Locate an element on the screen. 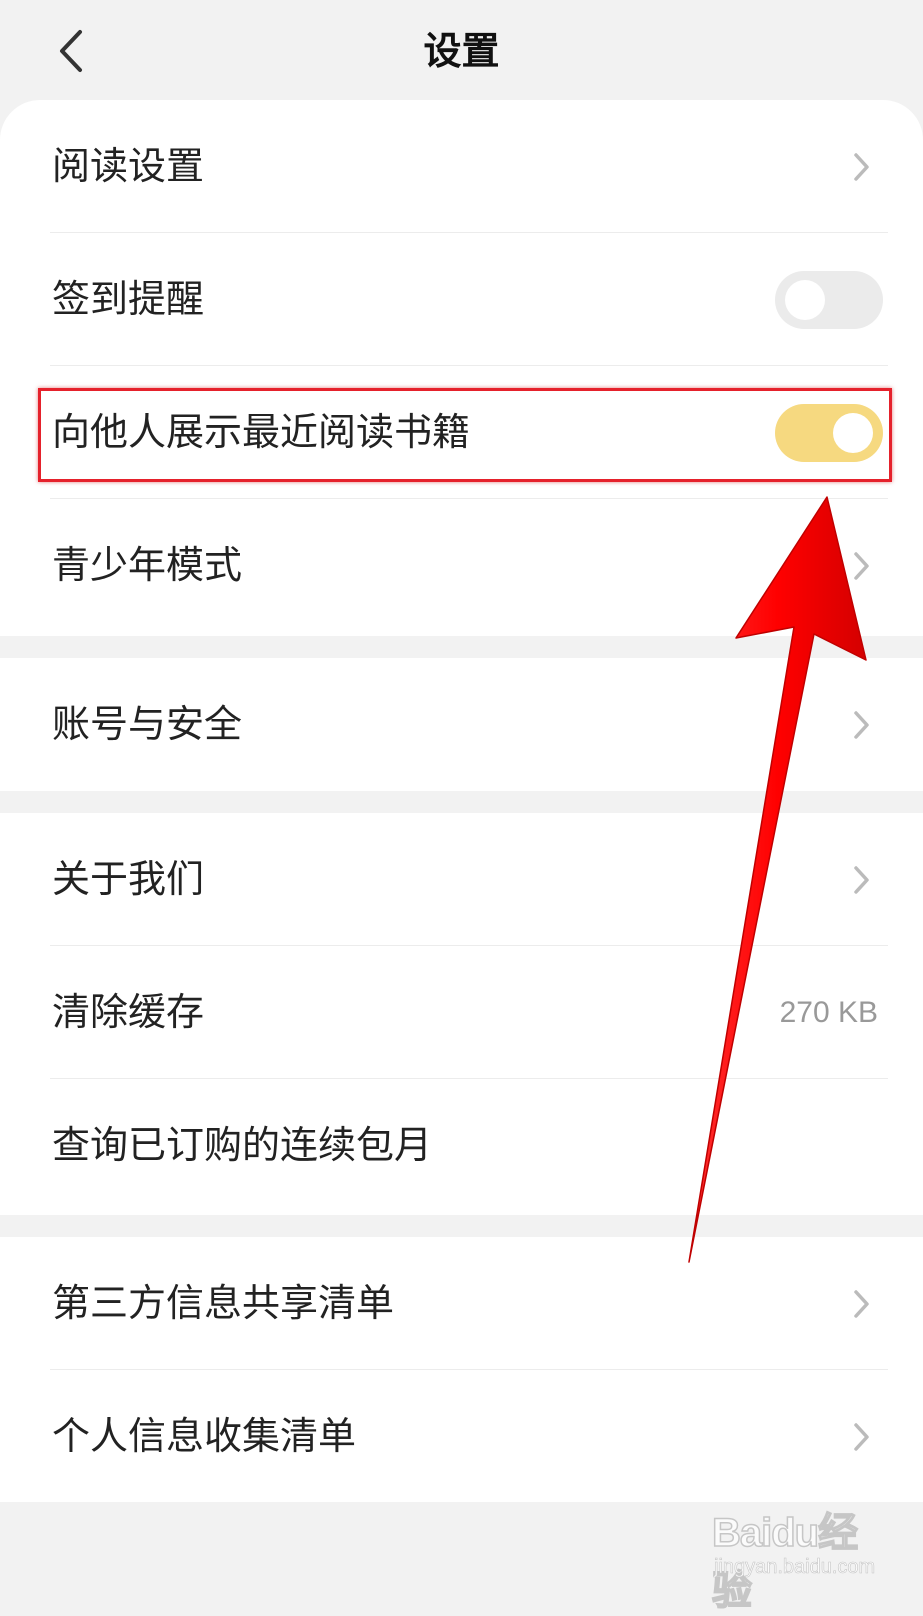 This screenshot has height=1616, width=923. header-bar: 设置 is located at coordinates (461, 50).